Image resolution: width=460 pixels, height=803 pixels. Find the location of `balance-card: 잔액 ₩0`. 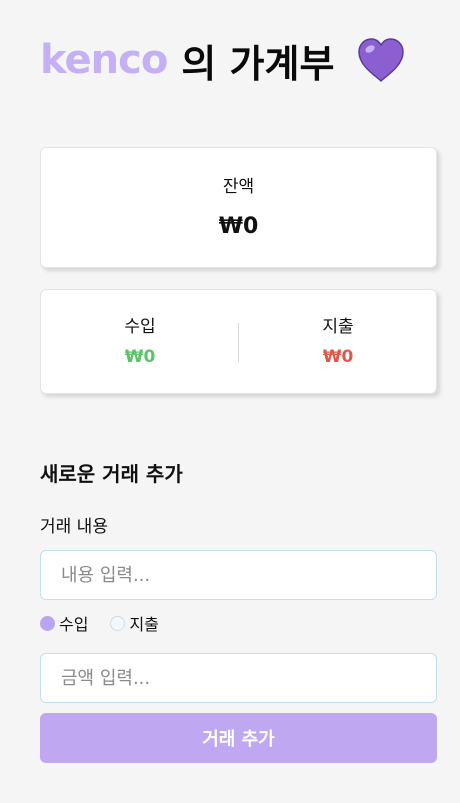

balance-card: 잔액 ₩0 is located at coordinates (238, 207).